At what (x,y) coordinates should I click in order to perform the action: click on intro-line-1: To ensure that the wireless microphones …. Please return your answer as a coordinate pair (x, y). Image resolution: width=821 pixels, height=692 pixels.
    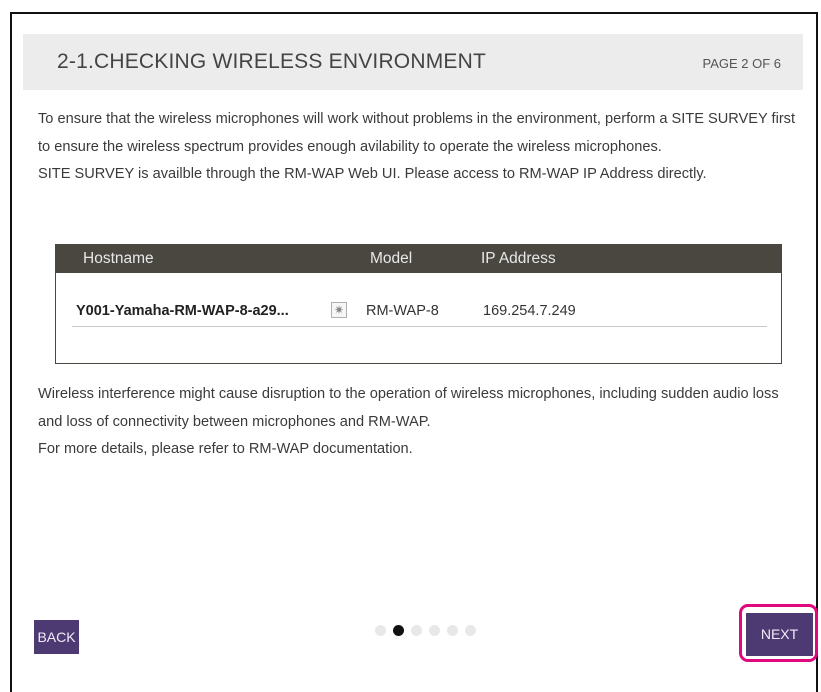
    Looking at the image, I should click on (417, 133).